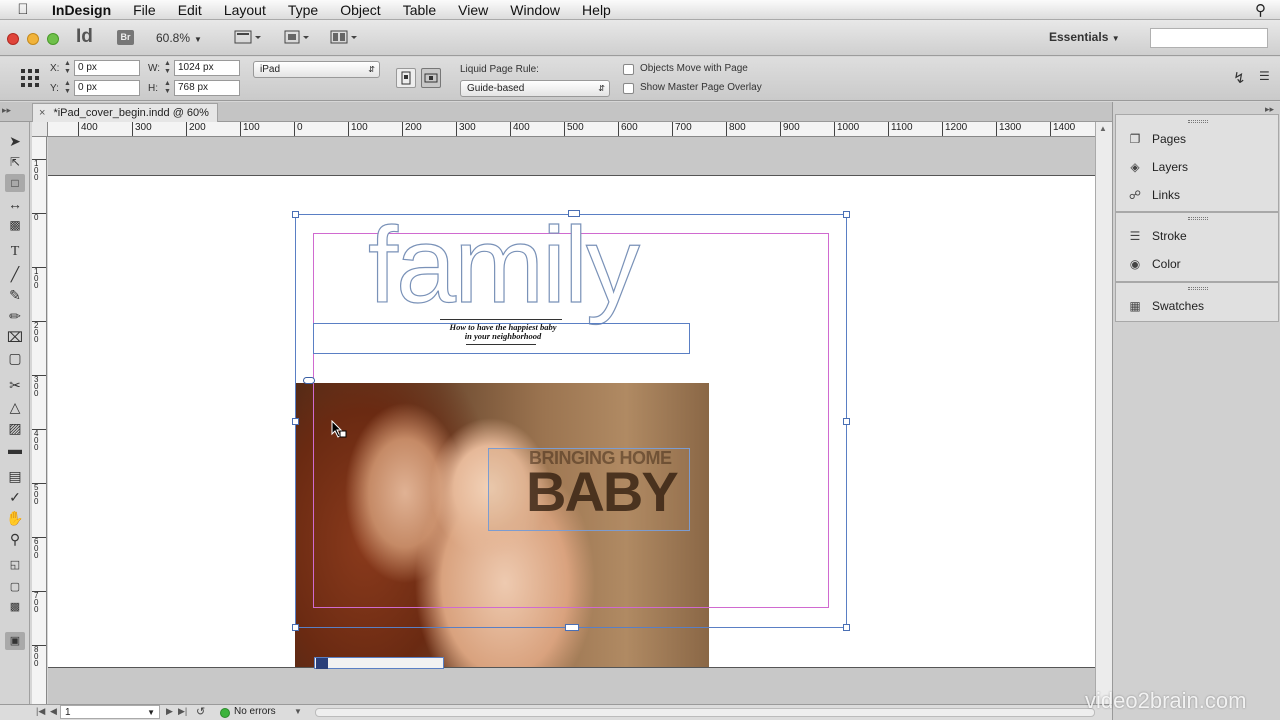  What do you see at coordinates (15, 183) in the screenshot?
I see `page-tool-icon: □` at bounding box center [15, 183].